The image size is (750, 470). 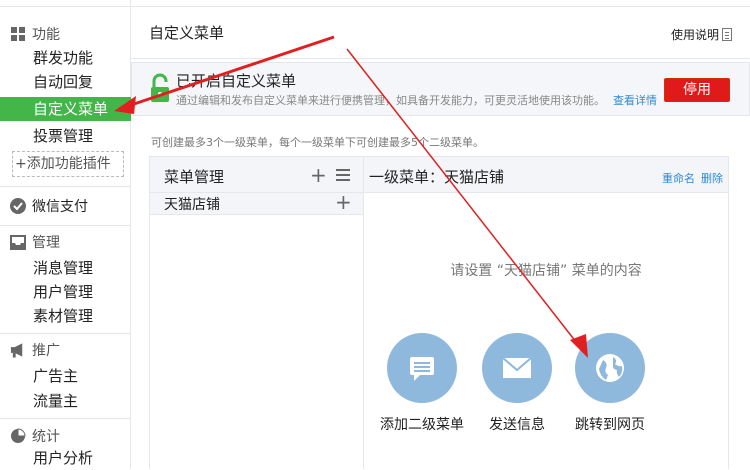 I want to click on add-submenu-action: 添加二级菜单, so click(x=422, y=383).